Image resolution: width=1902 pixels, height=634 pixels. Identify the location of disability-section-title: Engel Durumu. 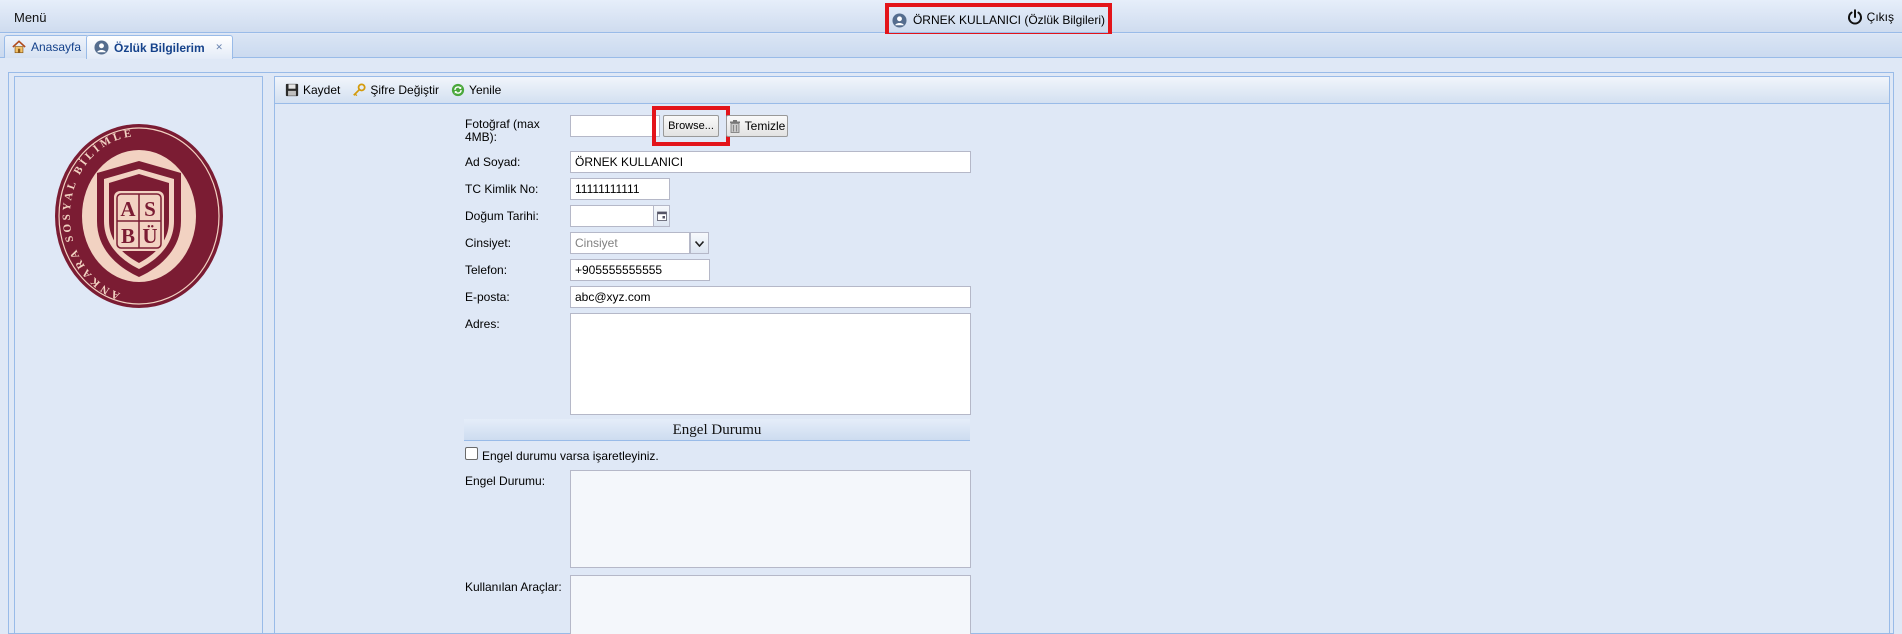
(717, 430).